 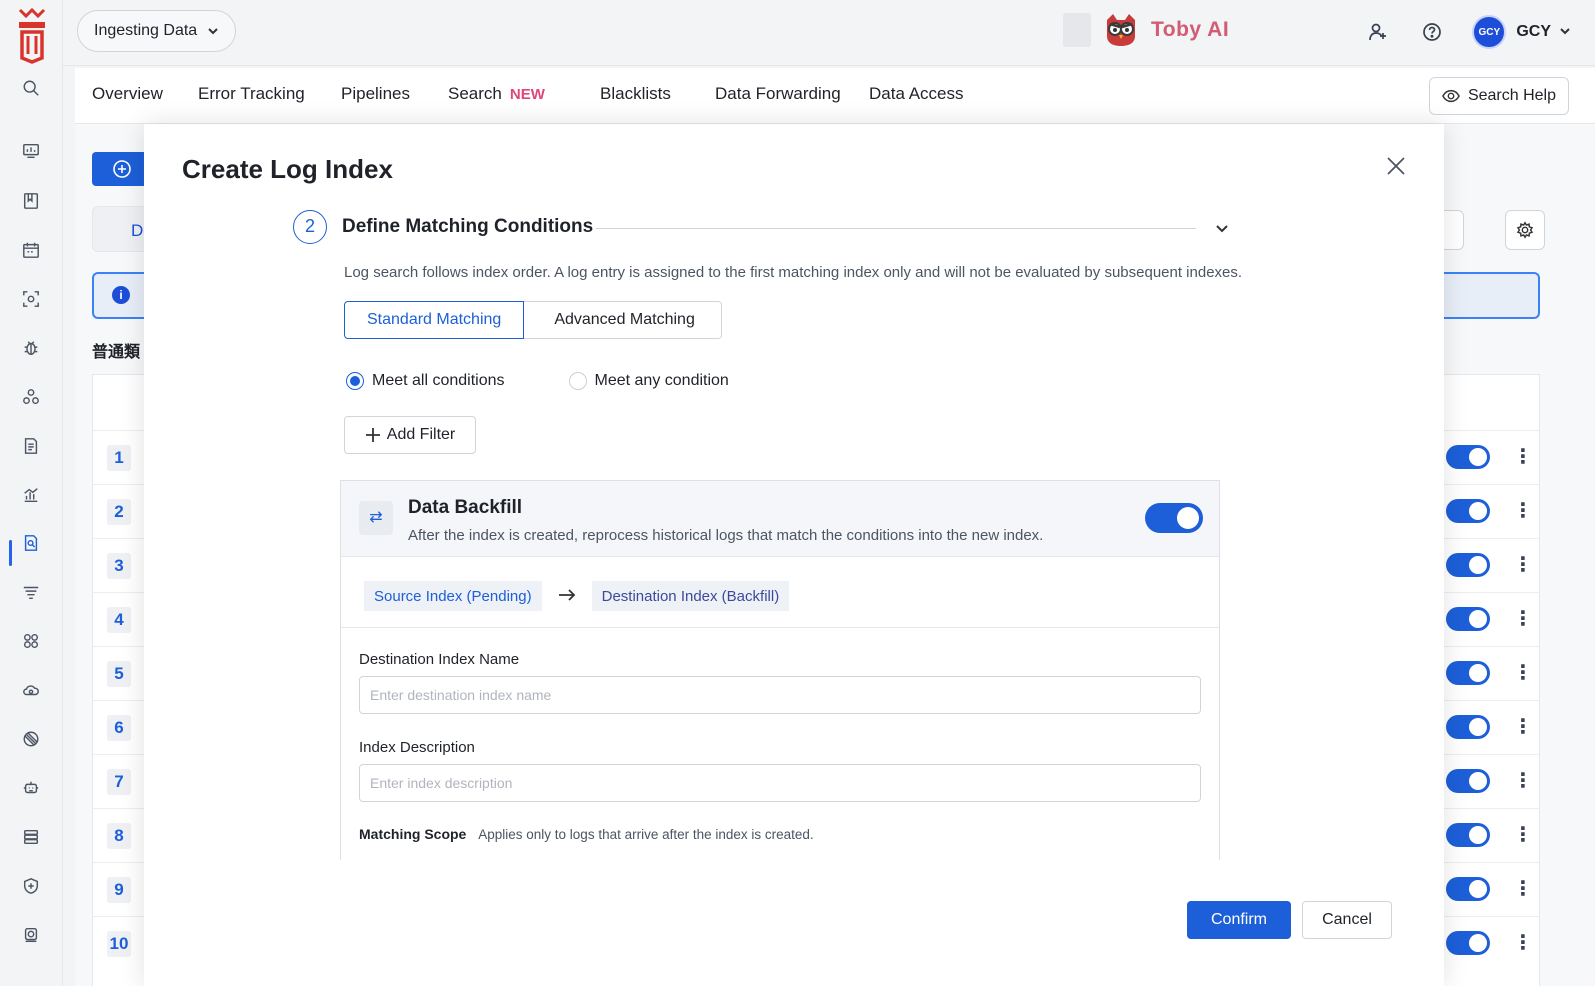 I want to click on workspace-label: Ingesting Data, so click(x=146, y=30).